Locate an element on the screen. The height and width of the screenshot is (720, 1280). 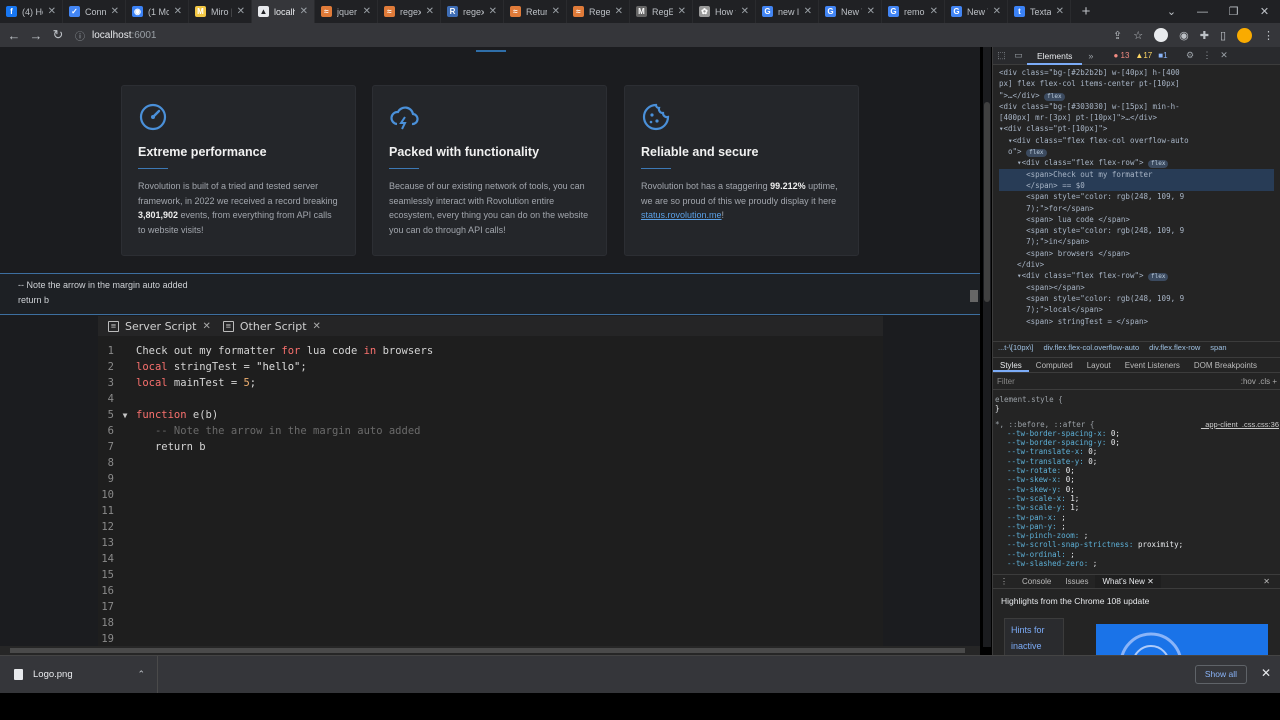
back-icon: ← is located at coordinates (14, 35).